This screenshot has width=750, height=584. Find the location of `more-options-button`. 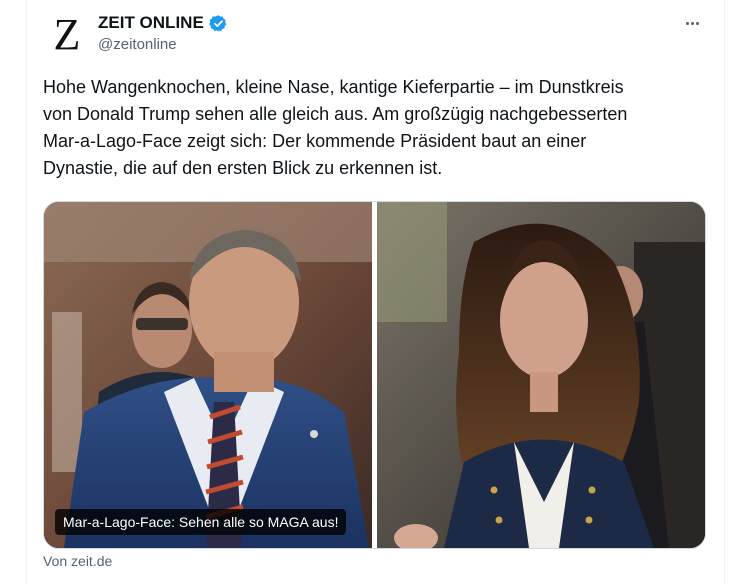

more-options-button is located at coordinates (692, 23).